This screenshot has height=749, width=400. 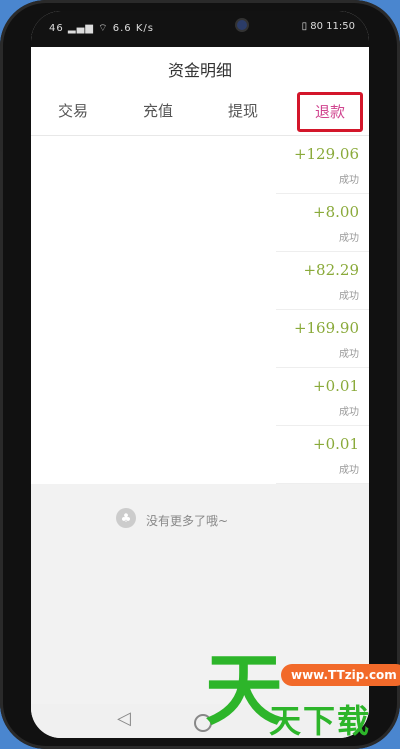 I want to click on tab-recharge: 充值, so click(x=158, y=110).